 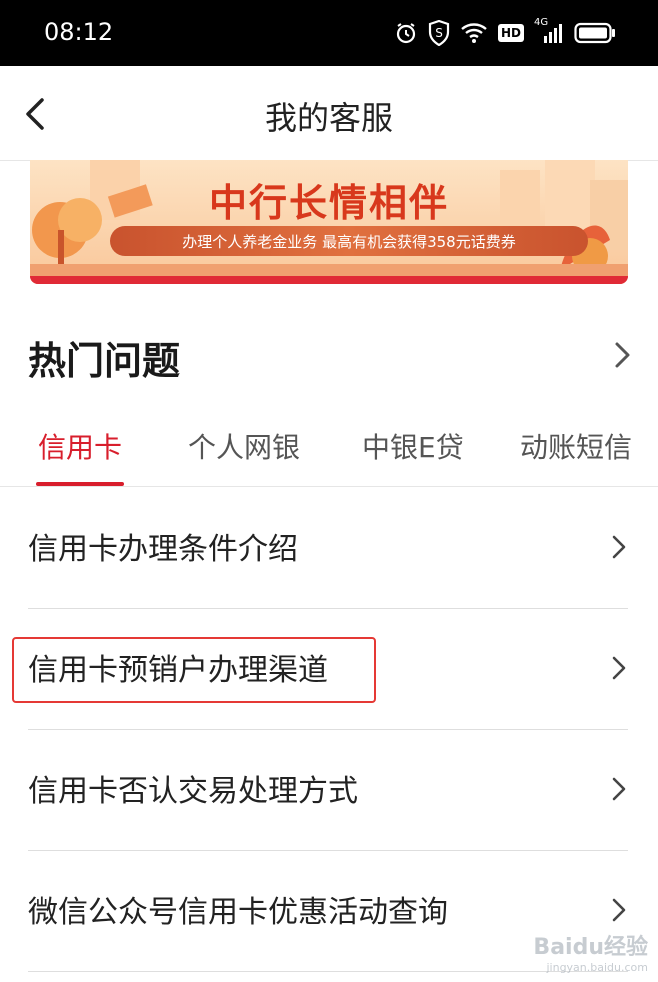 What do you see at coordinates (329, 355) in the screenshot?
I see `hot-questions-header: 热门问题` at bounding box center [329, 355].